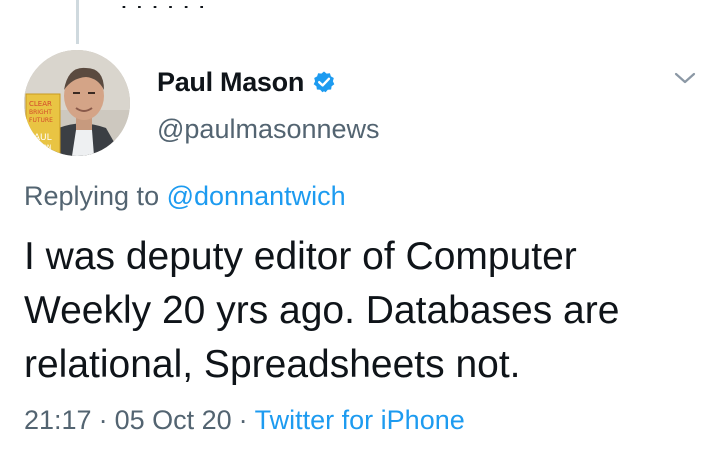  What do you see at coordinates (77, 103) in the screenshot?
I see `avatar: CLEAR BRIGHT FUTURE PAUL MASON` at bounding box center [77, 103].